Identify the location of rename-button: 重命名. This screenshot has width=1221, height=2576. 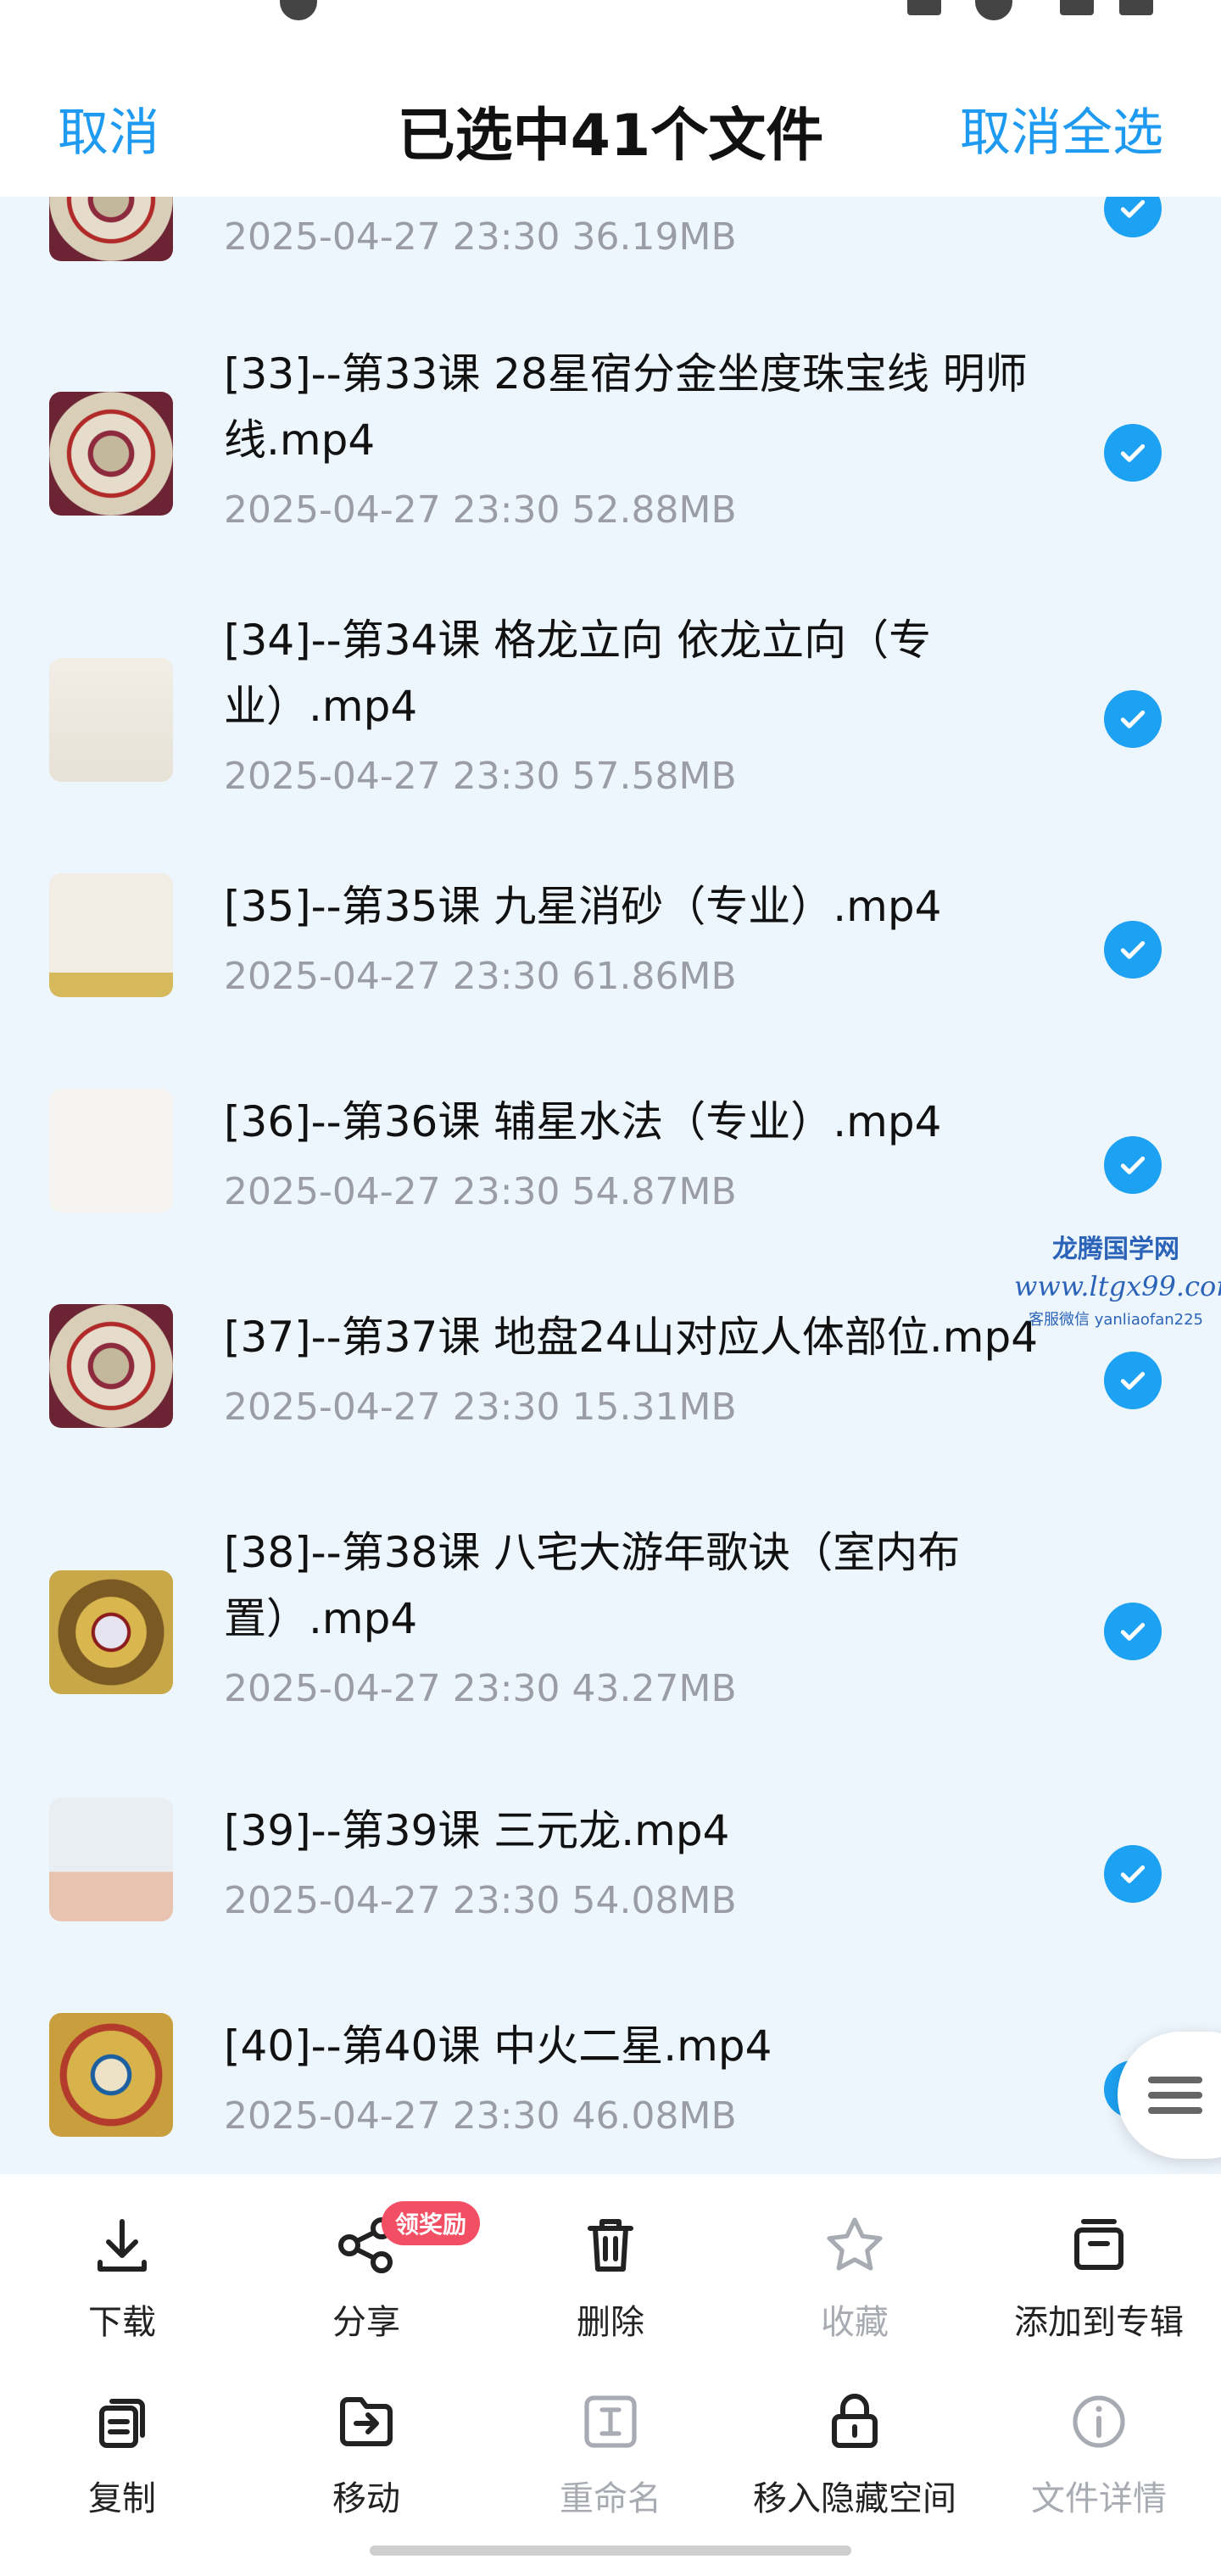
(610, 2454).